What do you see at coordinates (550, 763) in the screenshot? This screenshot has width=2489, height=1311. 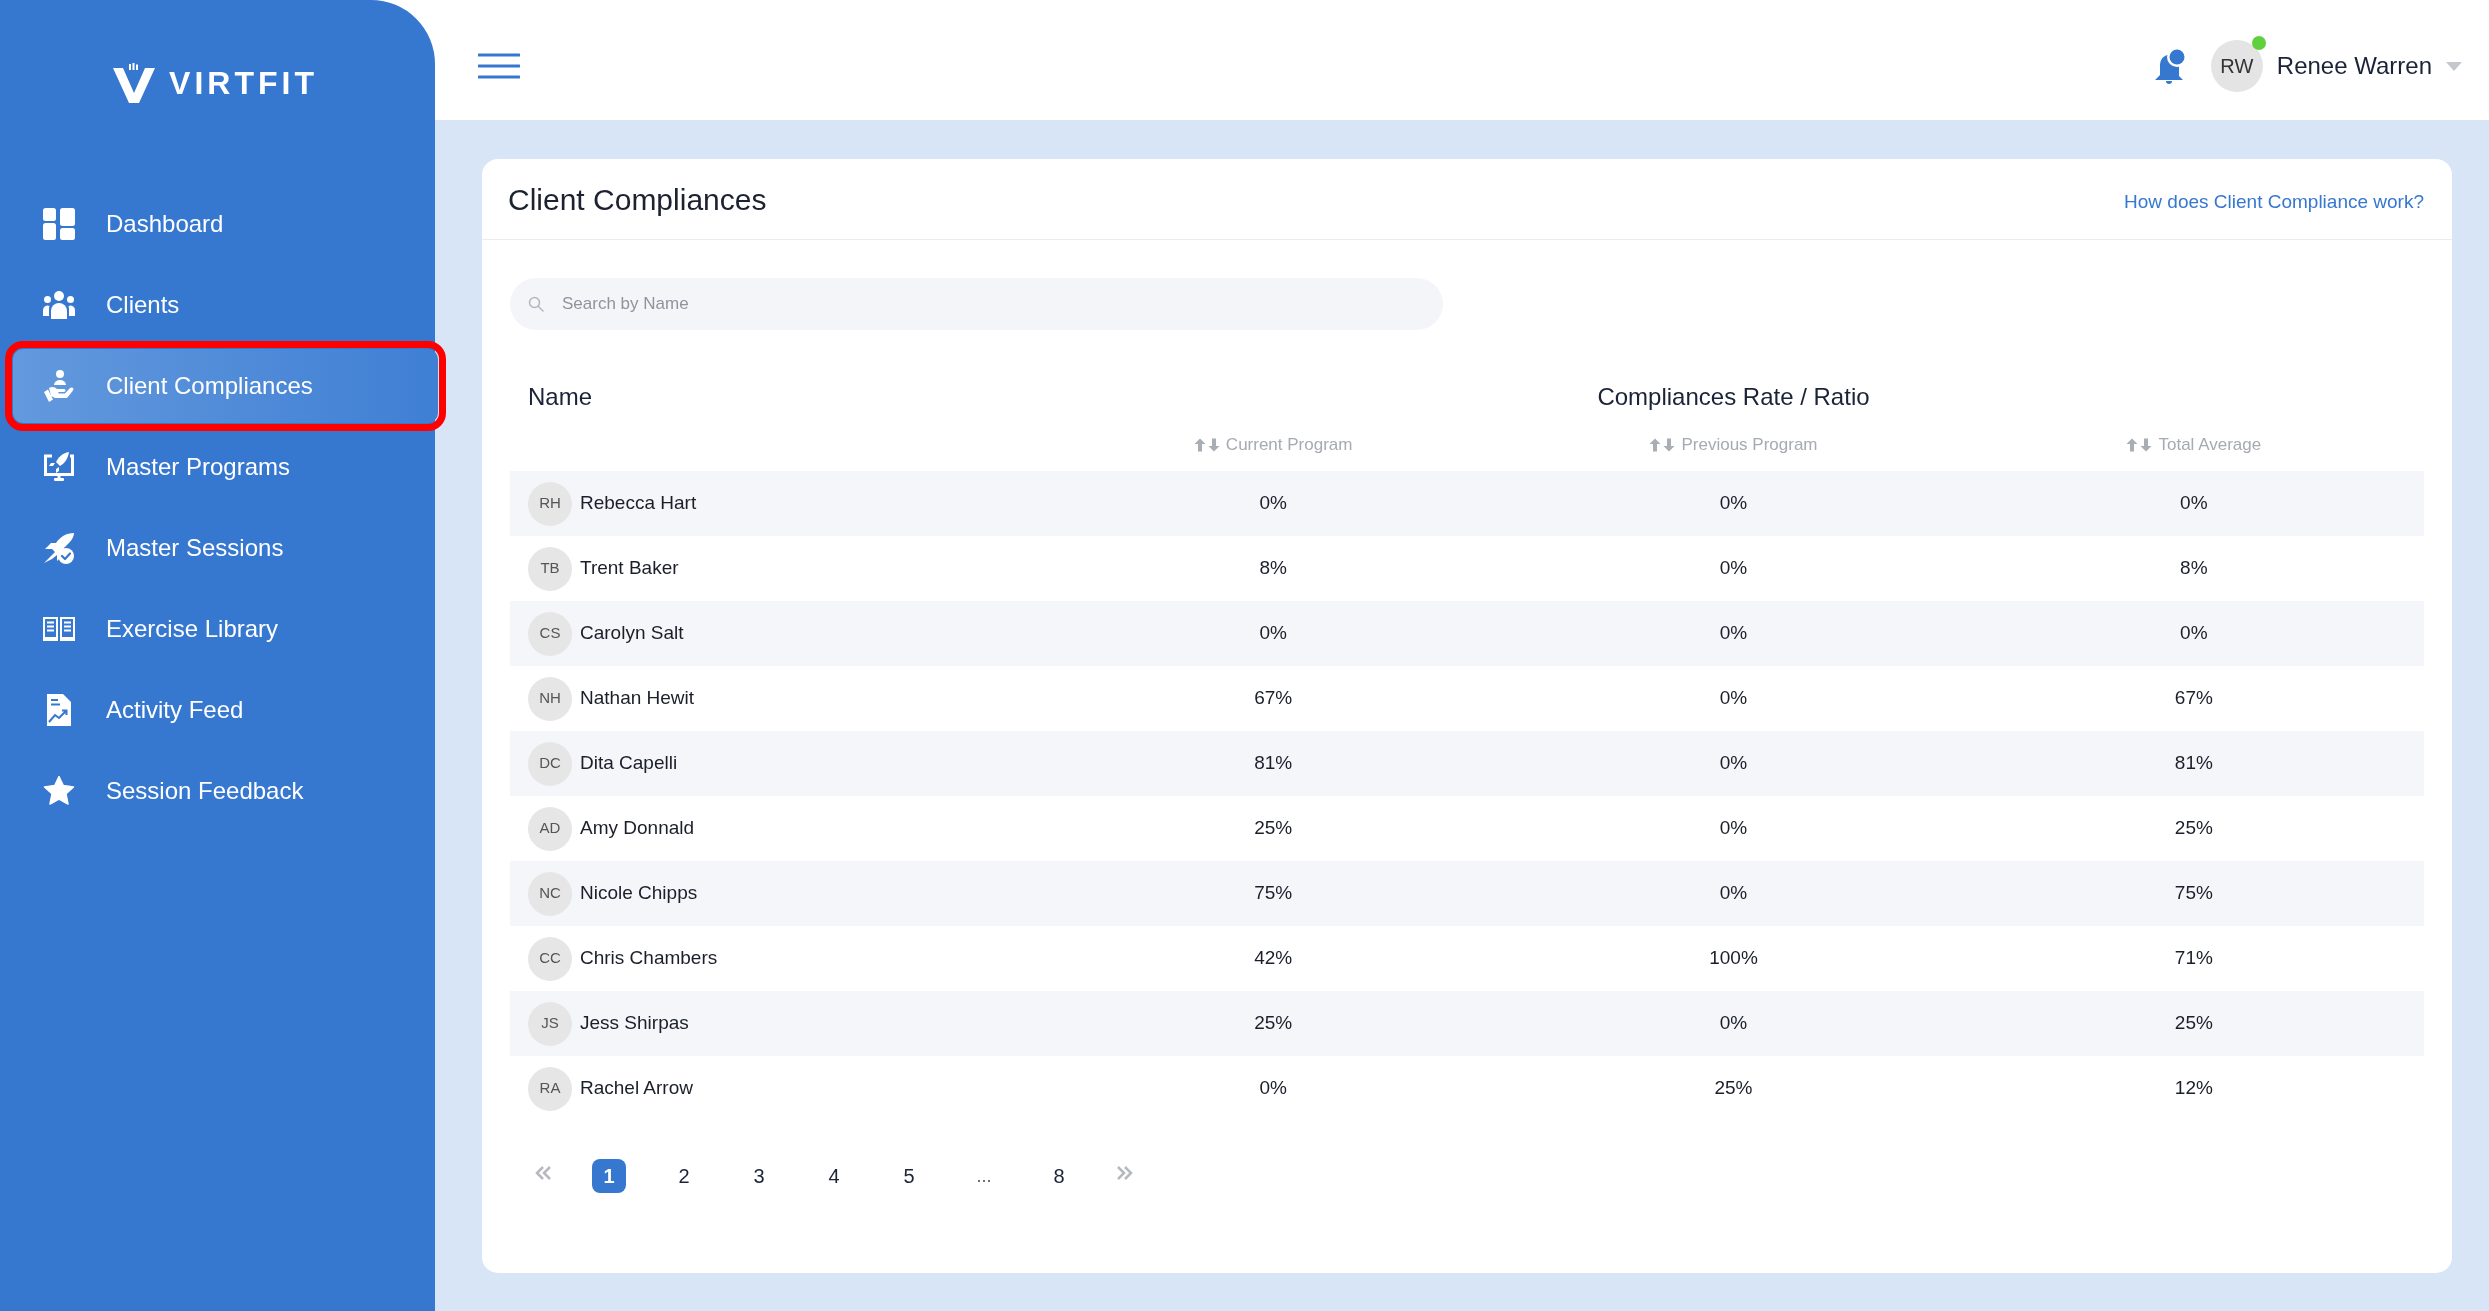 I see `client-avatar: DC` at bounding box center [550, 763].